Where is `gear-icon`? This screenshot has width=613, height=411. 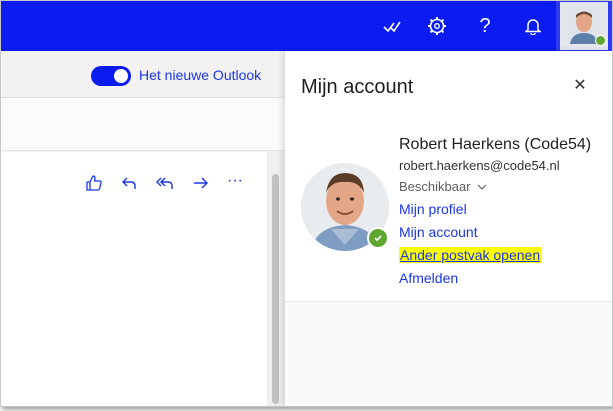 gear-icon is located at coordinates (437, 26).